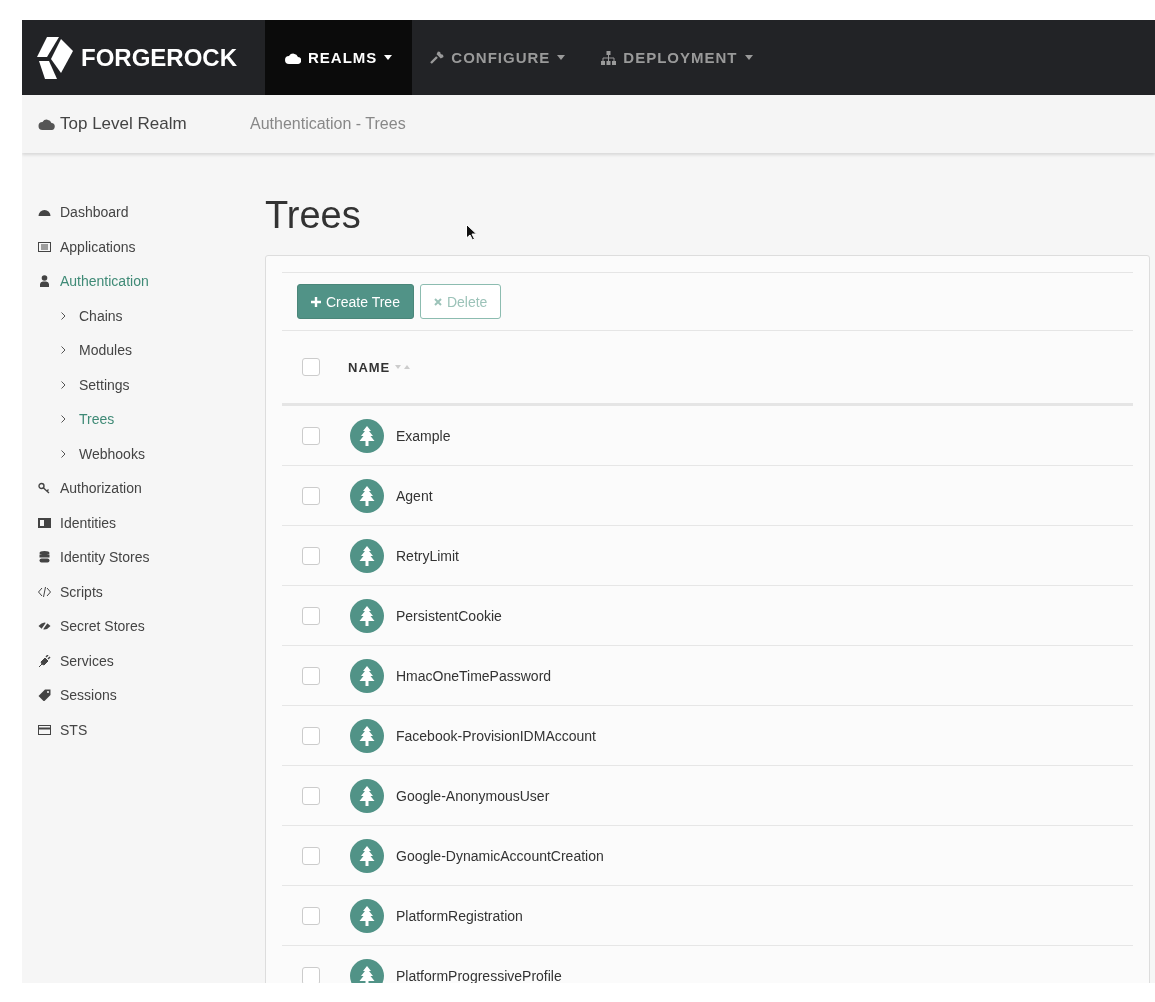 This screenshot has width=1155, height=1002. I want to click on sidebar-subitem: Webhooks, so click(141, 453).